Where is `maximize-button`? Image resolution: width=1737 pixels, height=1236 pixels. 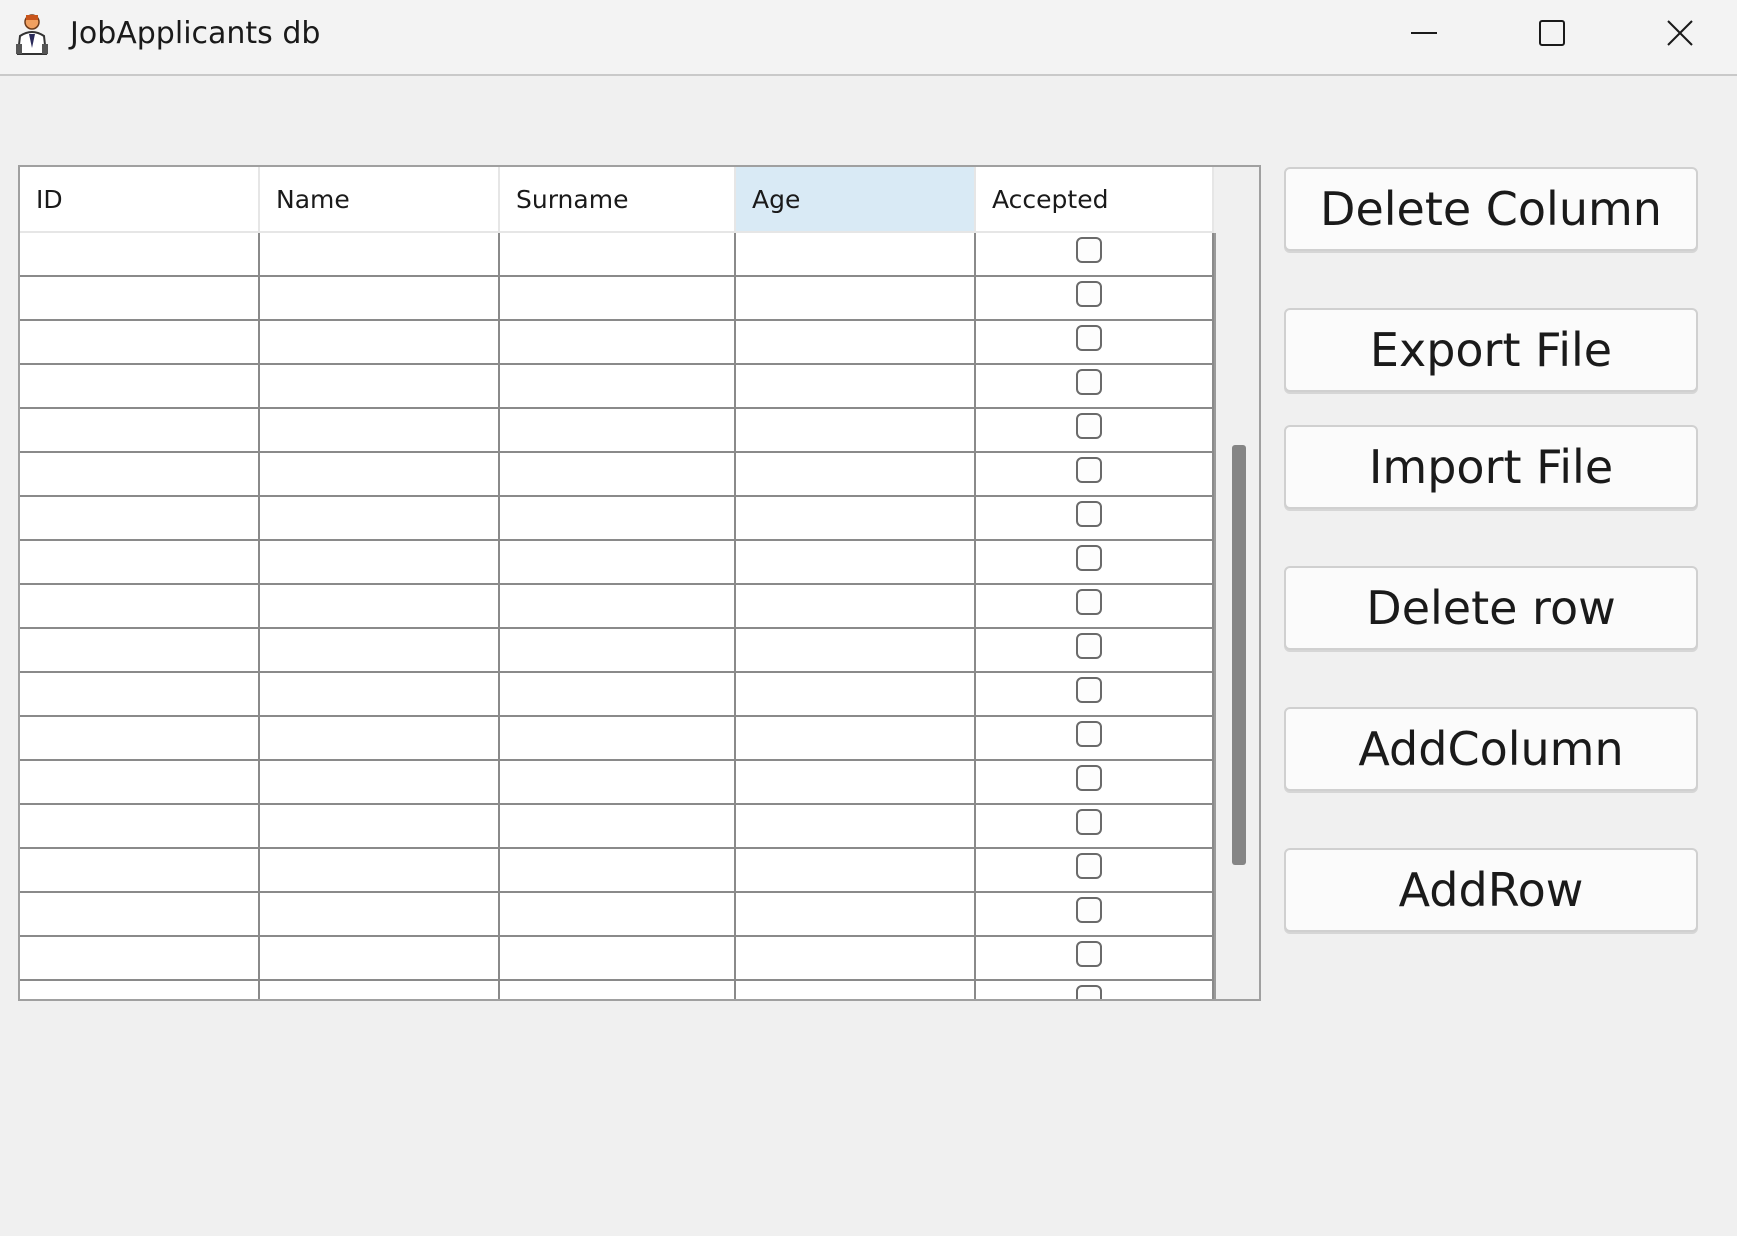
maximize-button is located at coordinates (1552, 33).